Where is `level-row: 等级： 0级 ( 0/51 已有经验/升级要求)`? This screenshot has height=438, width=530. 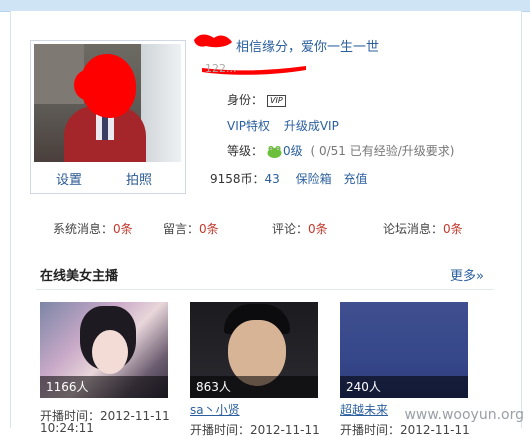
level-row: 等级： 0级 ( 0/51 已有经验/升级要求) is located at coordinates (340, 150).